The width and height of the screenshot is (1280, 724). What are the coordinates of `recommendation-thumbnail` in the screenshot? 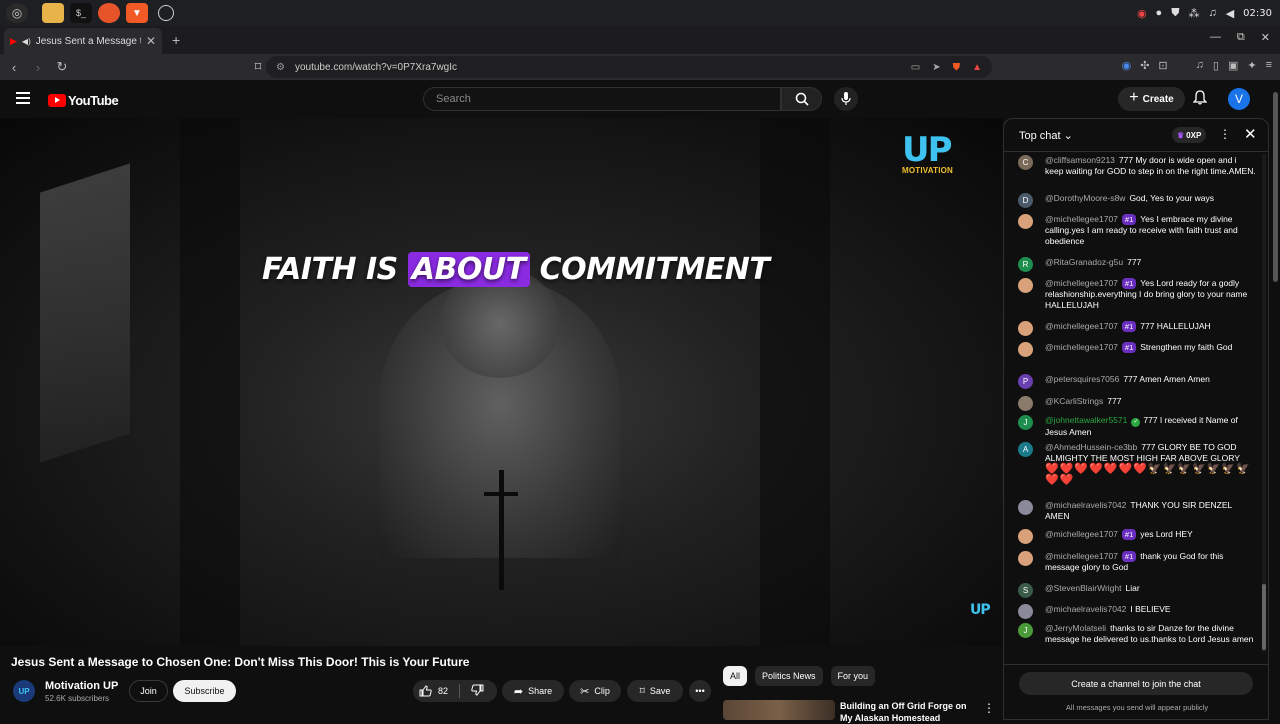 It's located at (779, 710).